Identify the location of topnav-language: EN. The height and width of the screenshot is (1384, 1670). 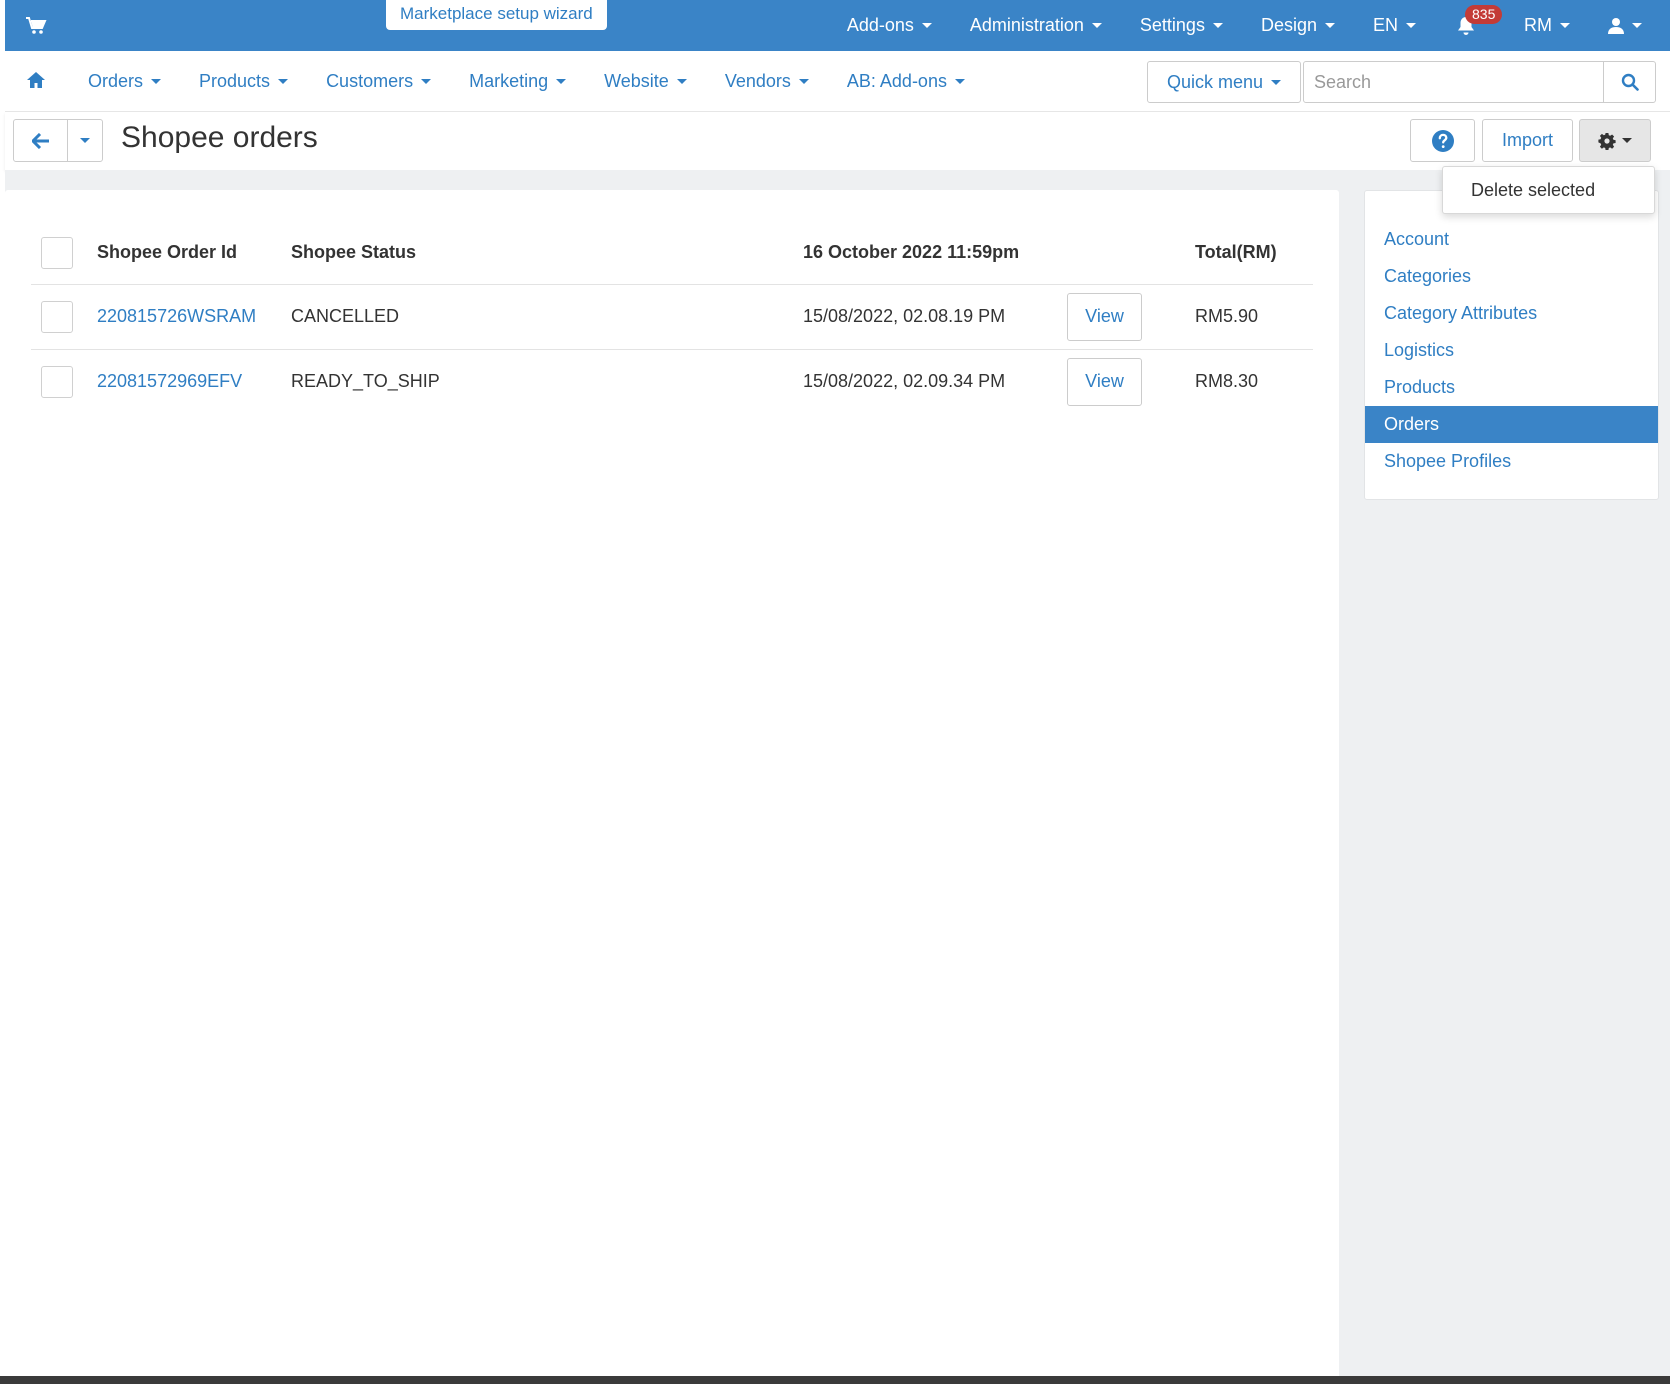
(1394, 25).